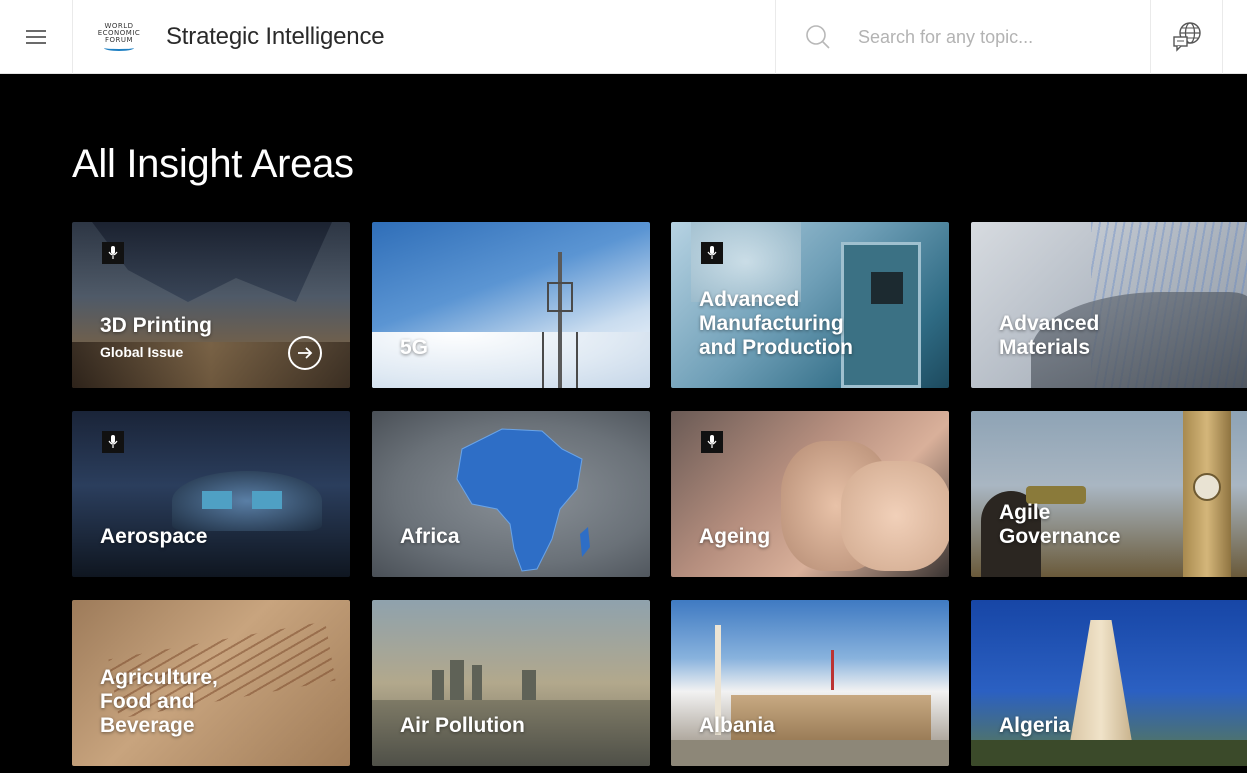  I want to click on card-subtitle: Global Issue, so click(142, 352).